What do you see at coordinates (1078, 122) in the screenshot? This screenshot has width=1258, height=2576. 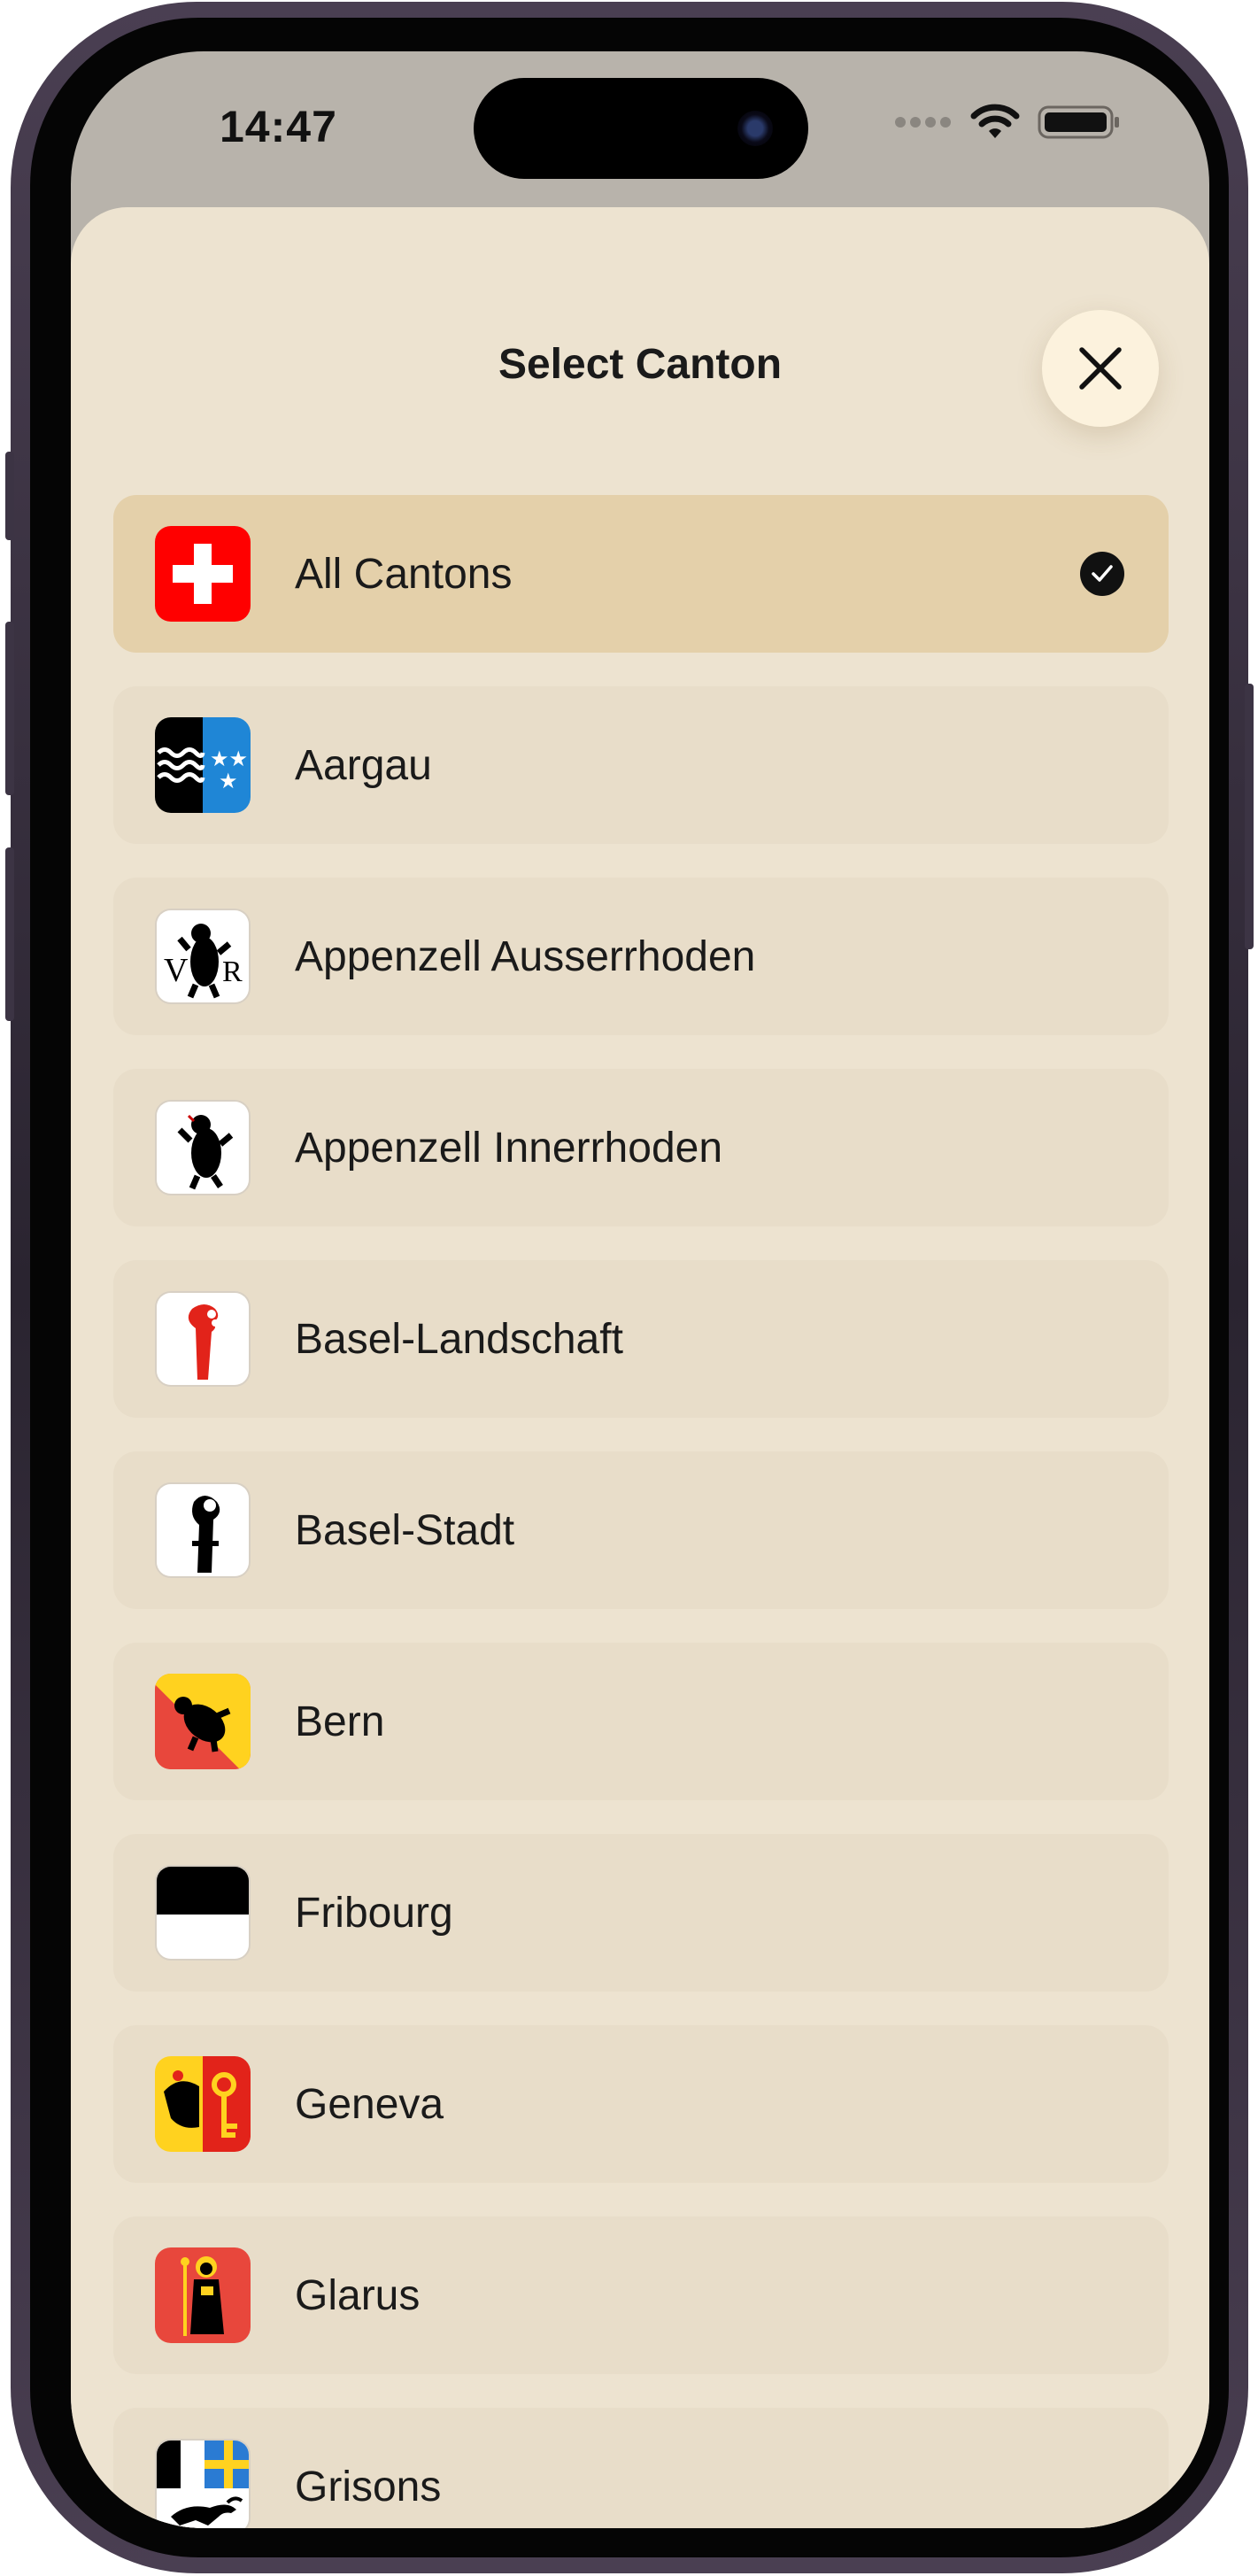 I see `battery-icon` at bounding box center [1078, 122].